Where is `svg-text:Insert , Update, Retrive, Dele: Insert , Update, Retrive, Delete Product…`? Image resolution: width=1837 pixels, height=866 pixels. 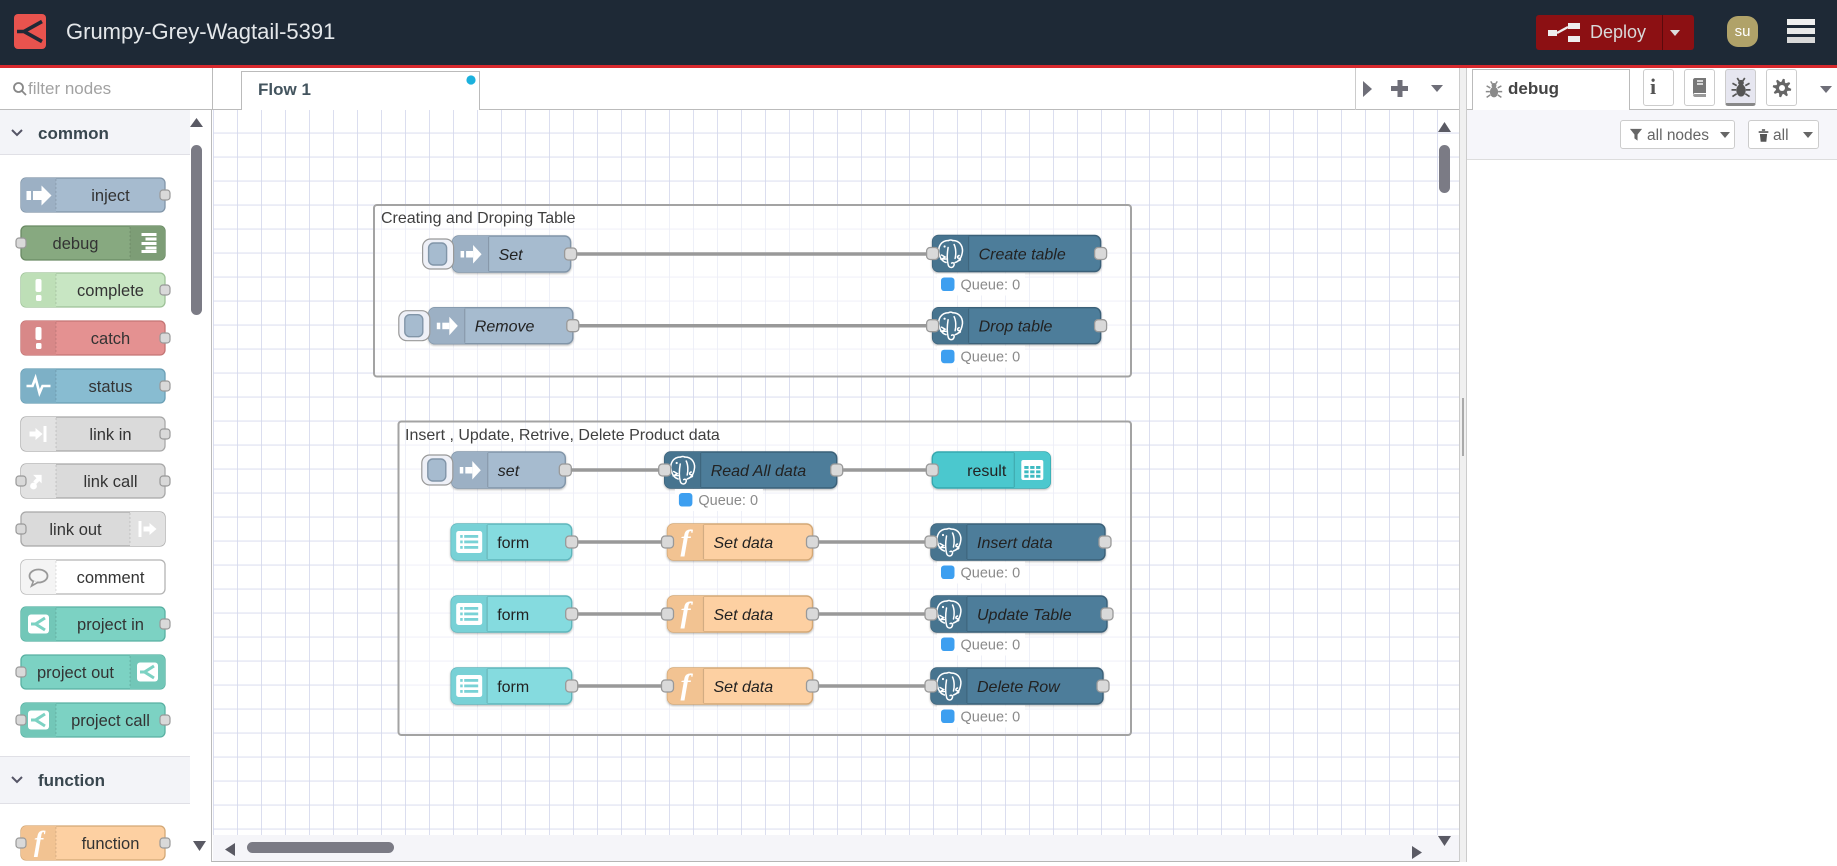 svg-text:Insert , Update, Retrive, Dele: Insert , Update, Retrive, Delete Product… is located at coordinates (562, 435).